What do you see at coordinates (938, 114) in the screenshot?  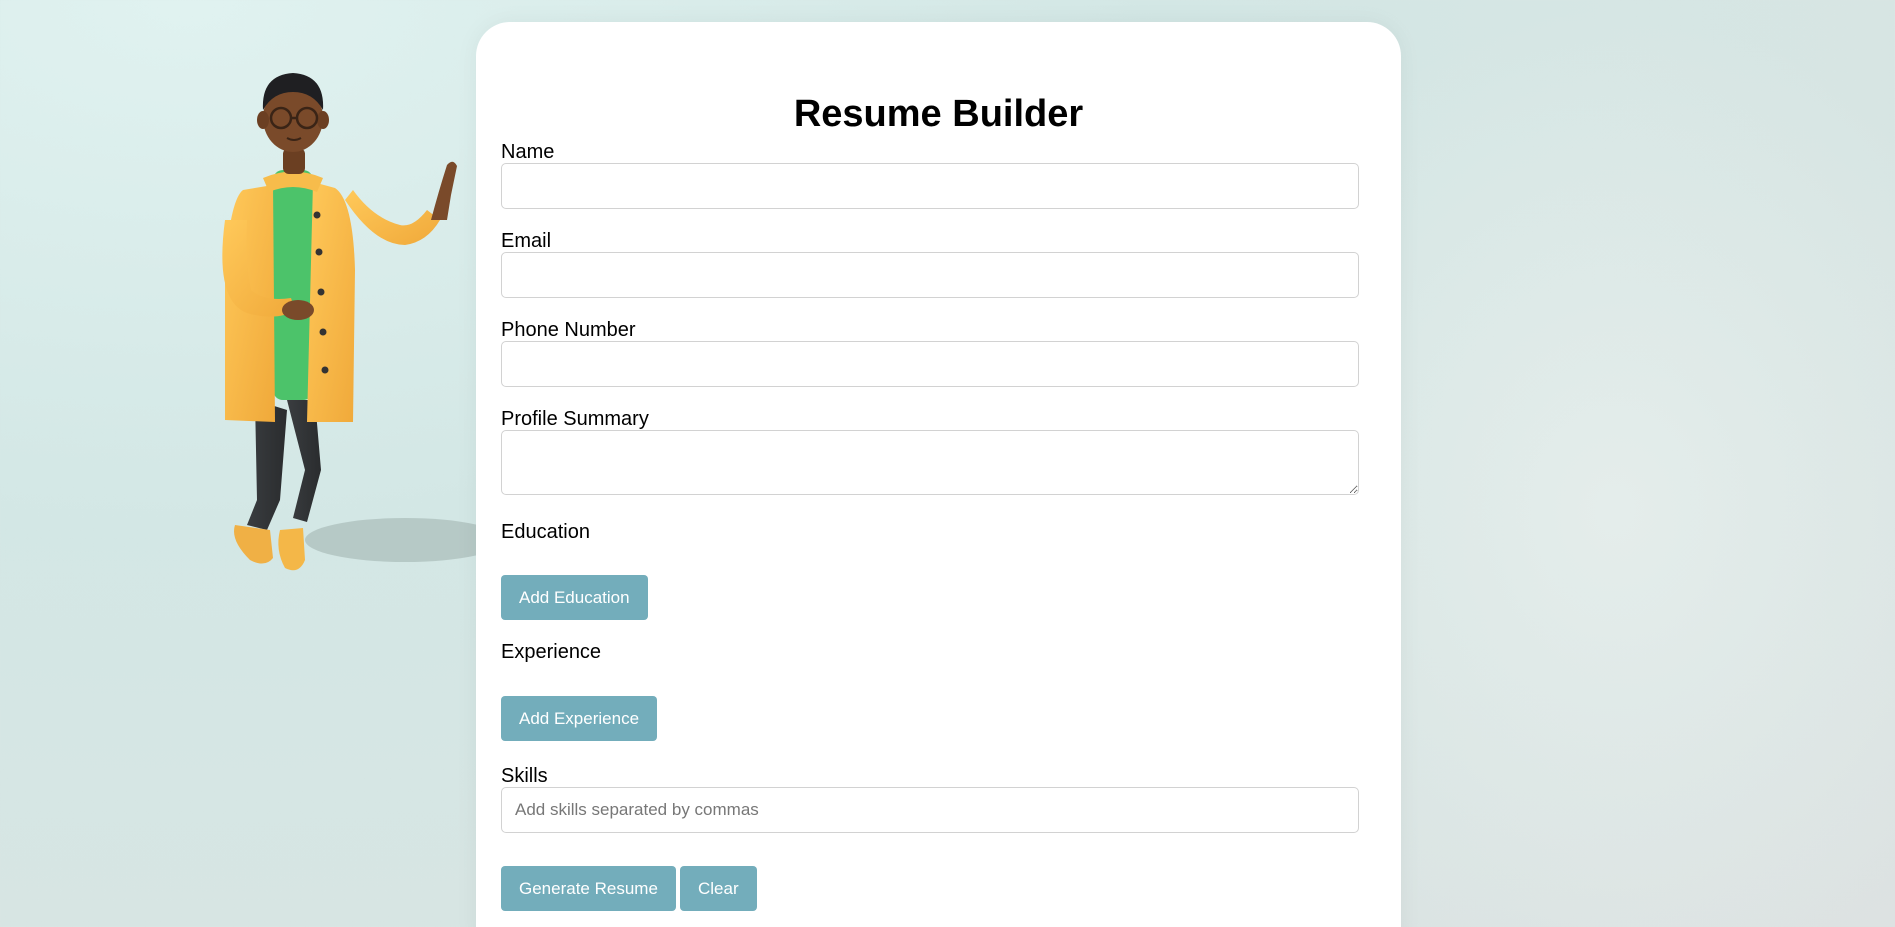 I see `page-title: Resume Builder` at bounding box center [938, 114].